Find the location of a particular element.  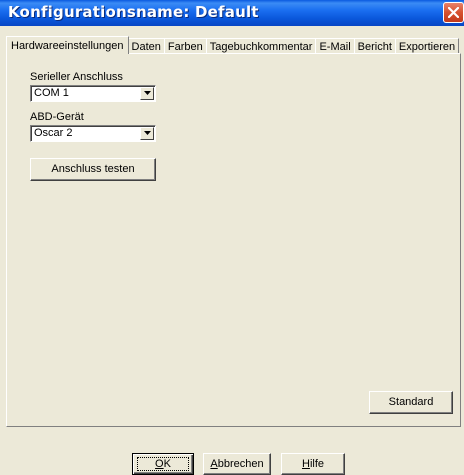

tab-tagebuchkommentar: Tagebuchkommentar is located at coordinates (261, 46).